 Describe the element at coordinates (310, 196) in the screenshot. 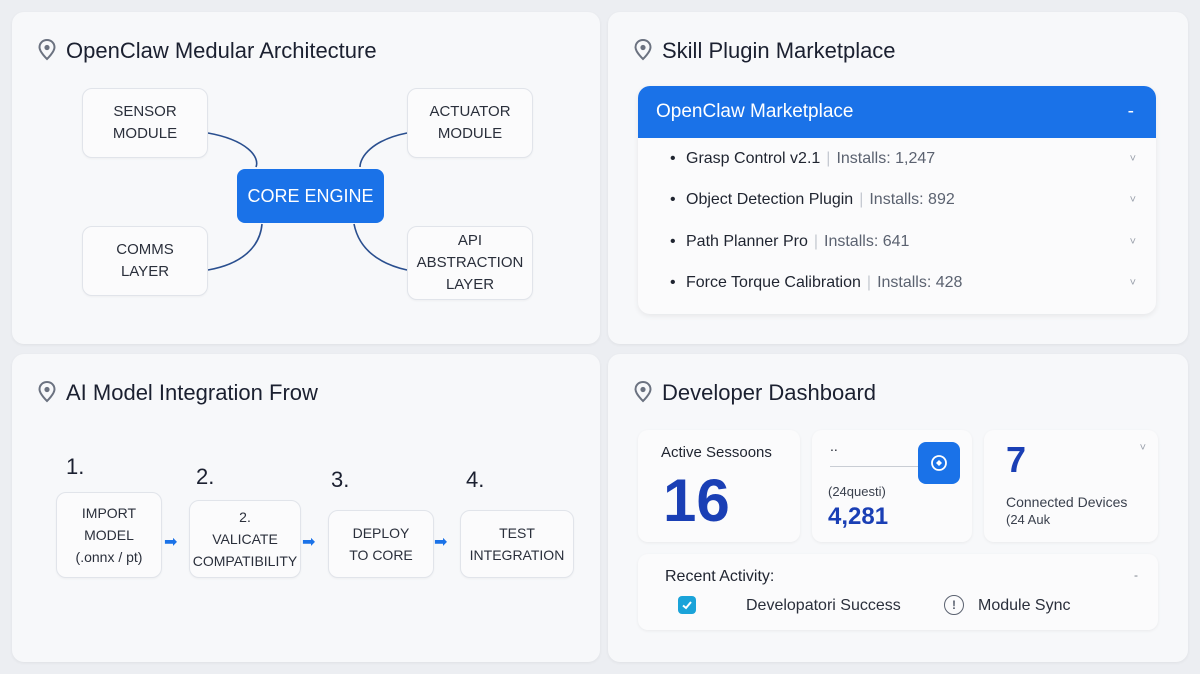

I see `core-engine-box: CORE ENGINE` at that location.